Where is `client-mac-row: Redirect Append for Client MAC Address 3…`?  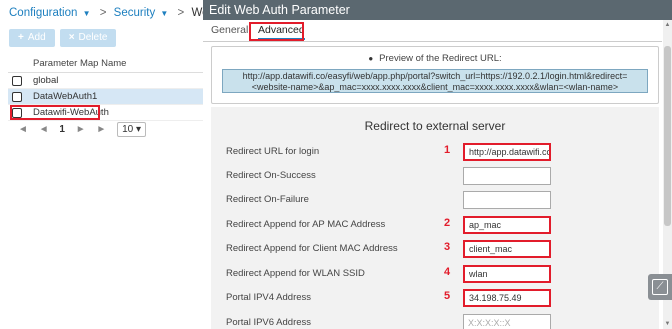
client-mac-row: Redirect Append for Client MAC Address 3… is located at coordinates (438, 249).